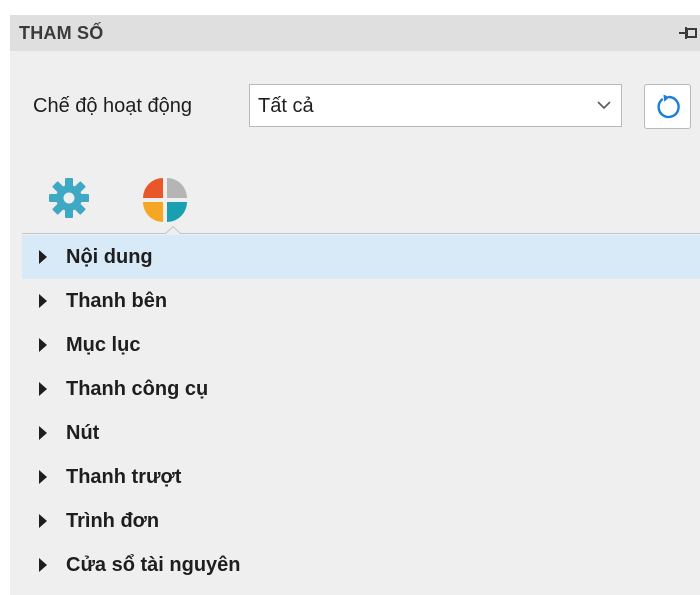 The image size is (700, 595). Describe the element at coordinates (361, 521) in the screenshot. I see `tree-item-trinh-don: Trình đơn` at that location.